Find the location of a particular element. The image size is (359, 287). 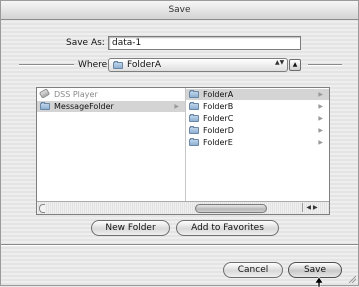

where-label: Where: is located at coordinates (94, 65).